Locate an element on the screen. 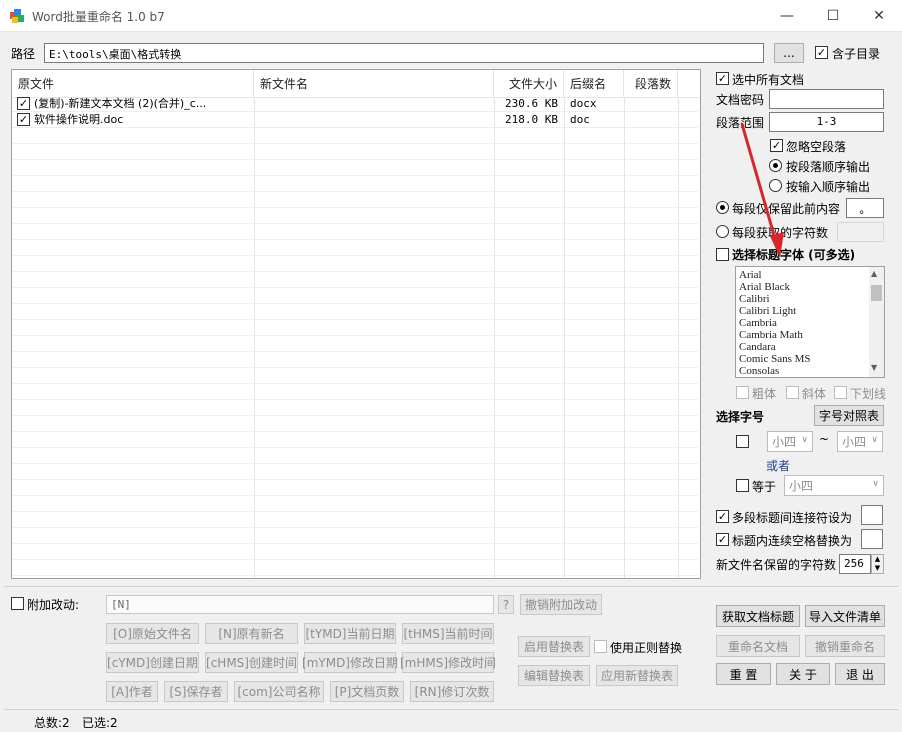 The width and height of the screenshot is (902, 732). row-size: 230.6 KB is located at coordinates (526, 104).